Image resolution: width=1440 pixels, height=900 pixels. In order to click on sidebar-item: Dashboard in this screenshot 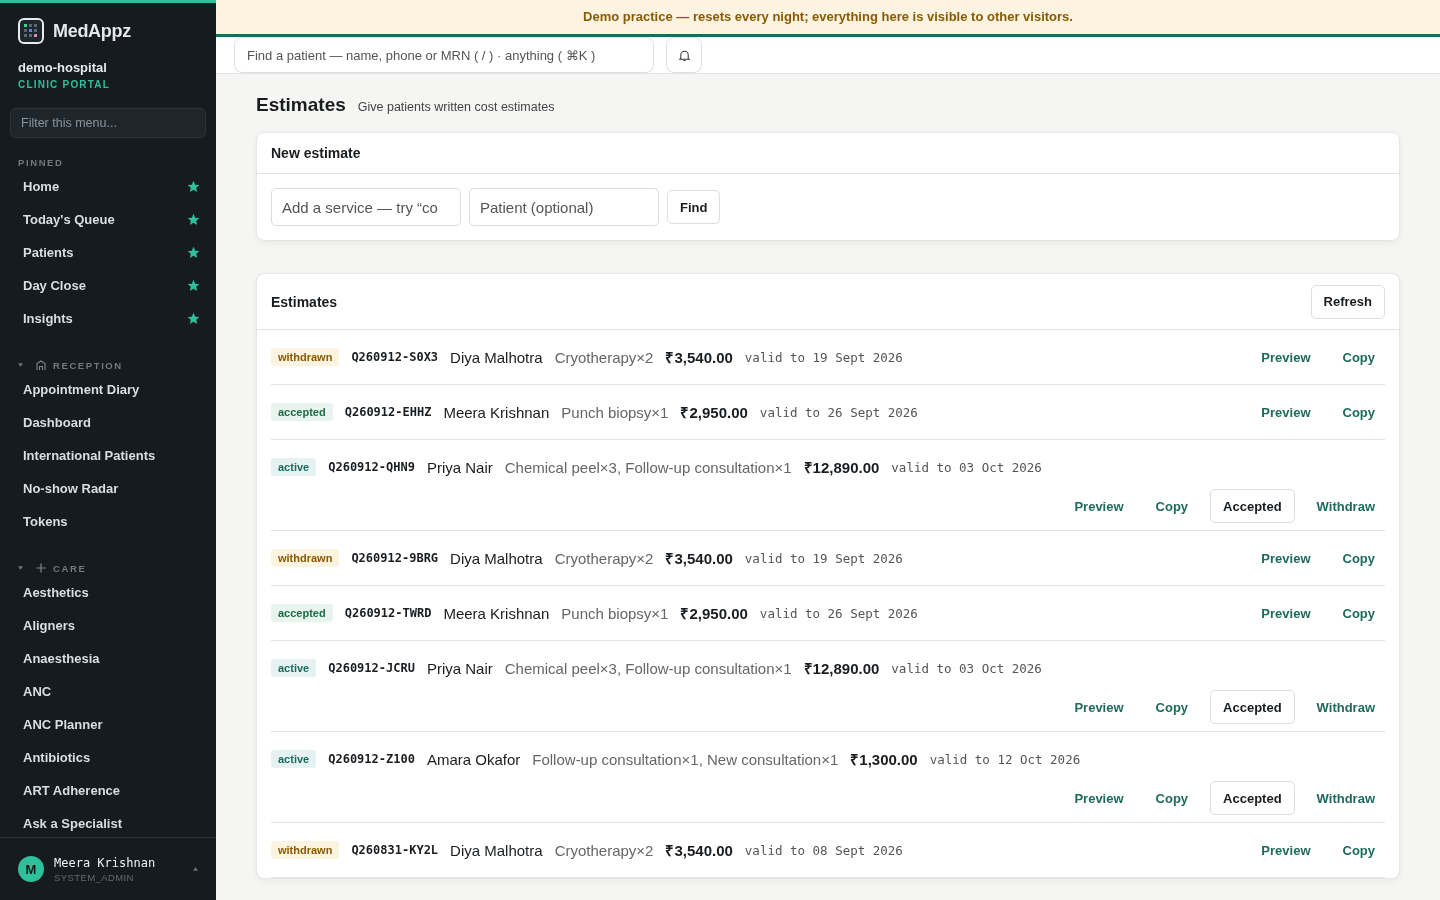, I will do `click(108, 422)`.